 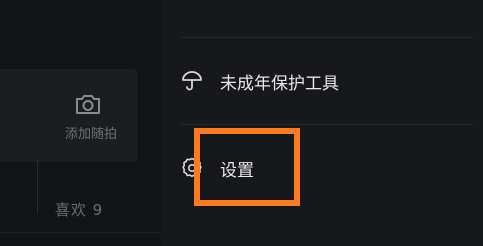 I want to click on camera-icon, so click(x=88, y=104).